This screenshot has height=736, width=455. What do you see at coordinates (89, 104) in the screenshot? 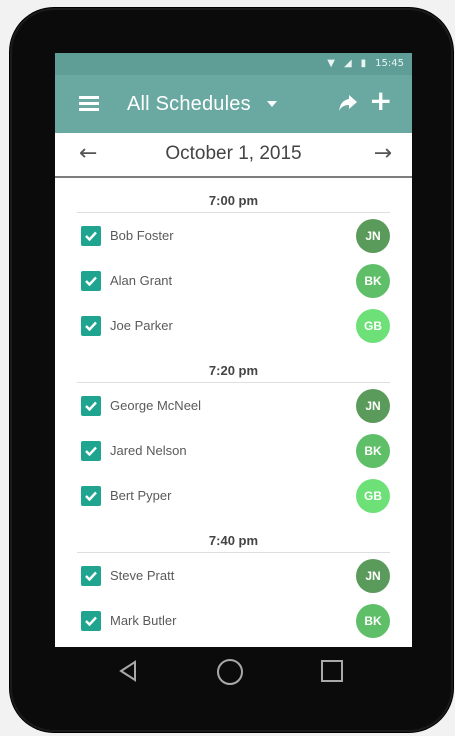
I see `menu-icon` at bounding box center [89, 104].